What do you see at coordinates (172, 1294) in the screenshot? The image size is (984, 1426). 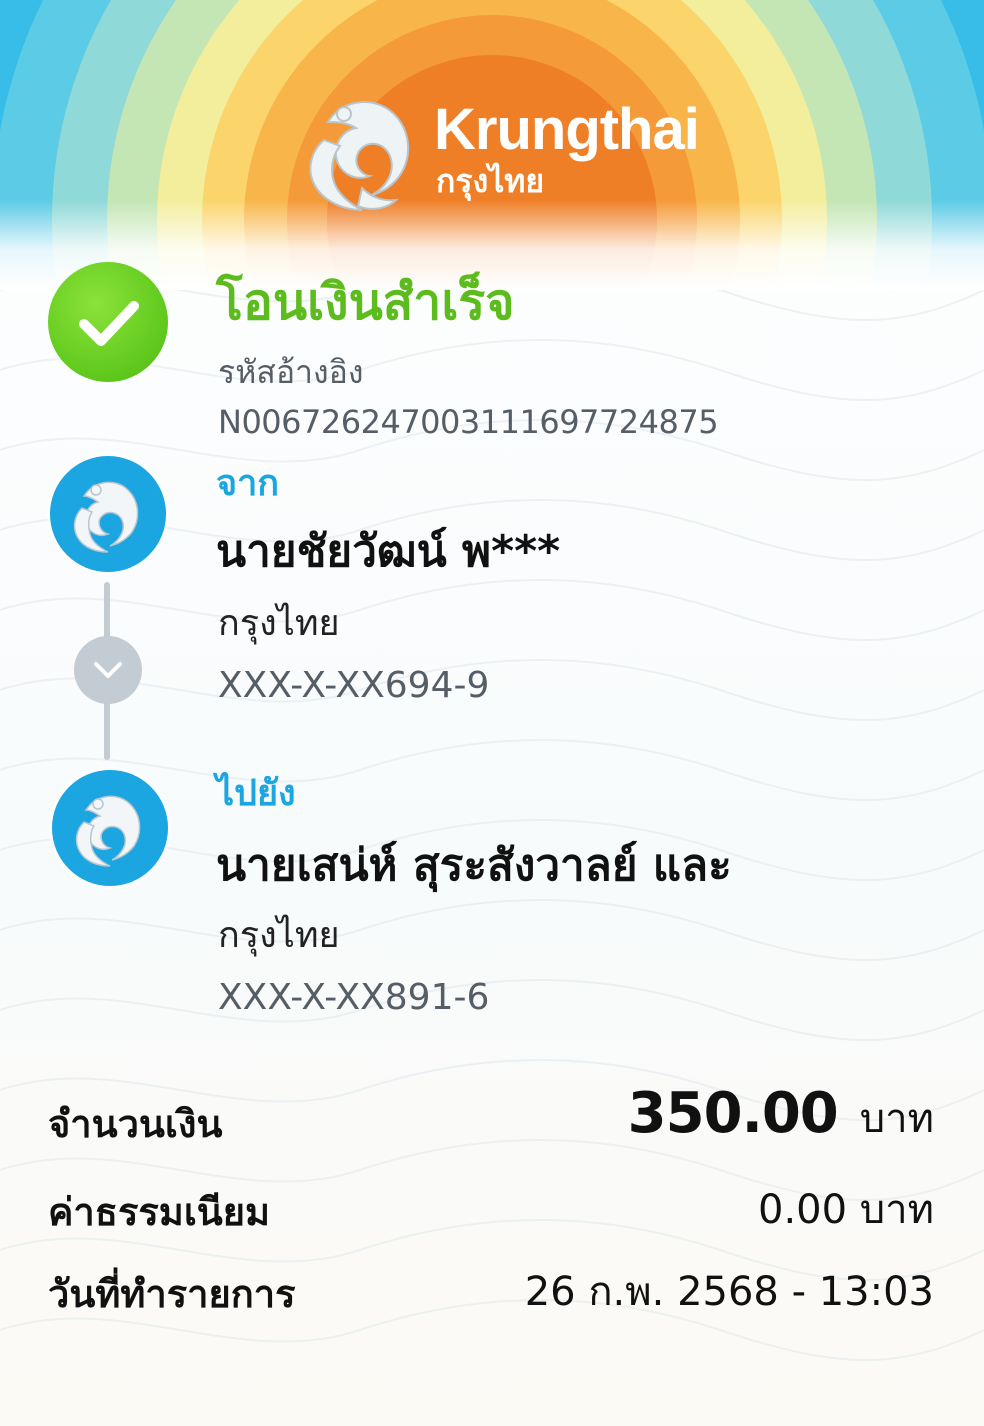 I see `transaction-date-label: วันที่ทำรายการ` at bounding box center [172, 1294].